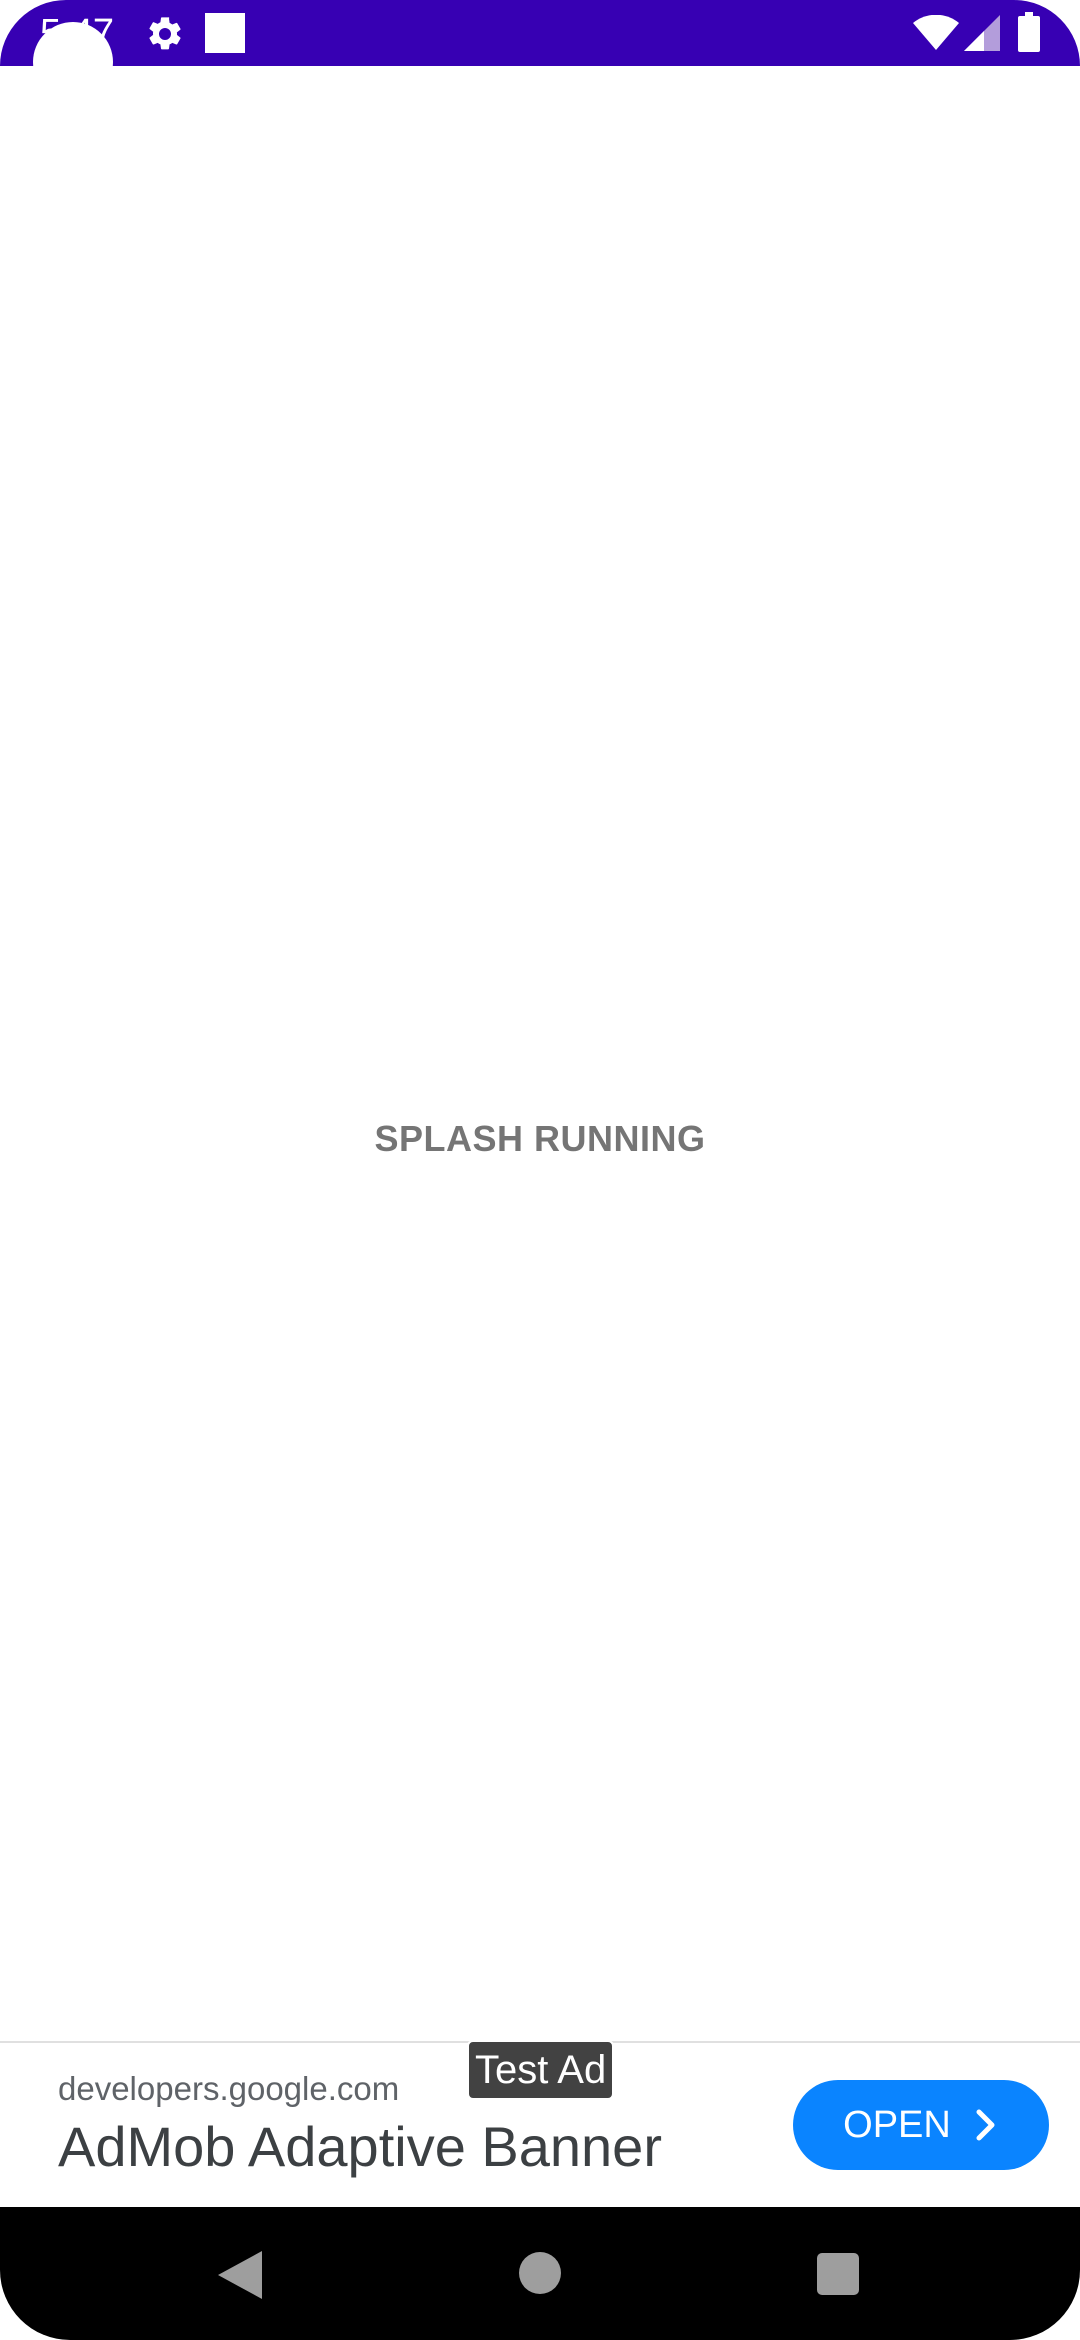 This screenshot has width=1080, height=2340. I want to click on notification-square-icon, so click(225, 33).